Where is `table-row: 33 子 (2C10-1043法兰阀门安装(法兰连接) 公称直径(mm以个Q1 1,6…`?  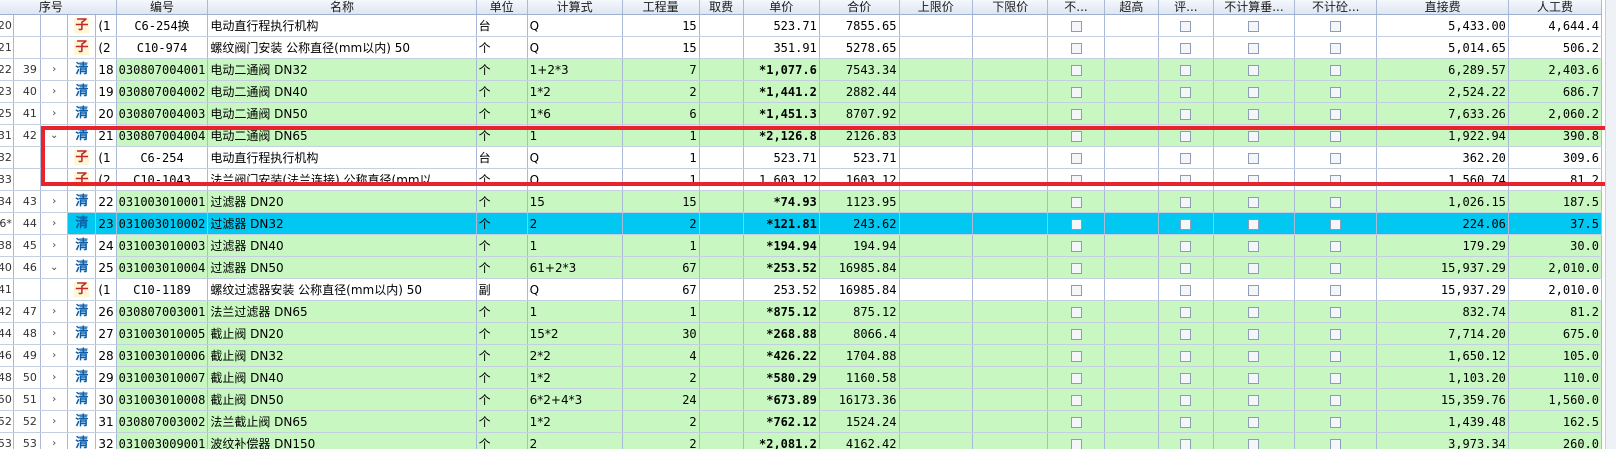 table-row: 33 子 (2C10-1043法兰阀门安装(法兰连接) 公称直径(mm以个Q1 1,6… is located at coordinates (801, 179).